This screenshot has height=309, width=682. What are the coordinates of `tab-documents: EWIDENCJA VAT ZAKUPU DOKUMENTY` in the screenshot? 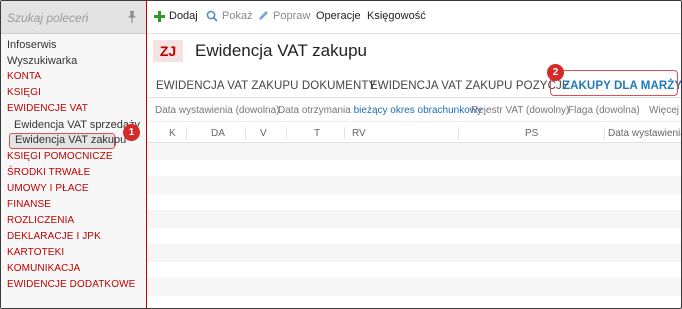 It's located at (266, 86).